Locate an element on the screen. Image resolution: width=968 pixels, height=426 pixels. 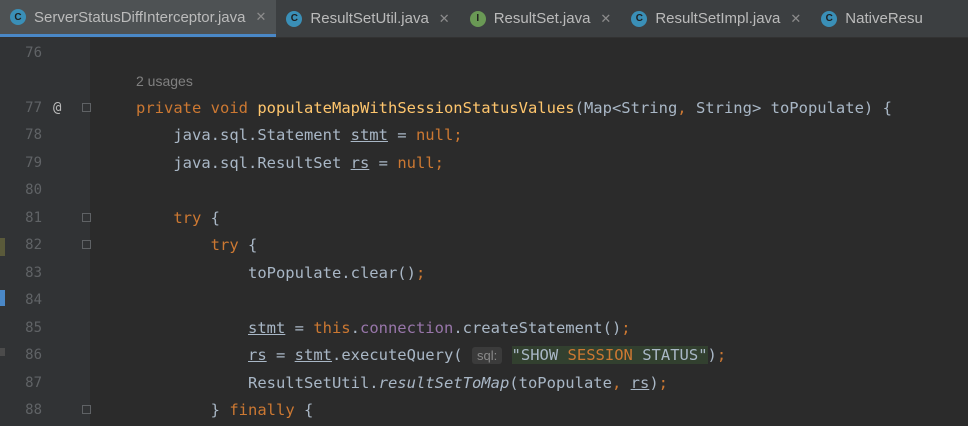
code-token: sql: is located at coordinates (487, 355).